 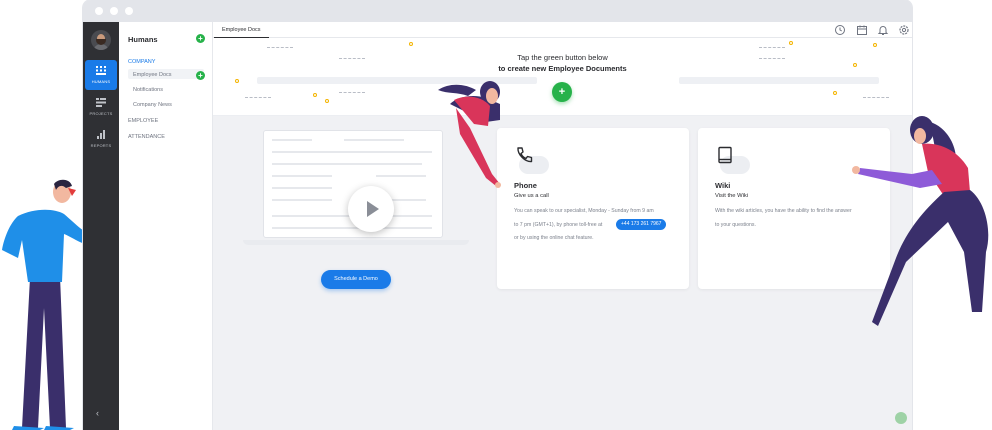 I want to click on hero-text-line2: to create new Employee Documents, so click(x=562, y=68).